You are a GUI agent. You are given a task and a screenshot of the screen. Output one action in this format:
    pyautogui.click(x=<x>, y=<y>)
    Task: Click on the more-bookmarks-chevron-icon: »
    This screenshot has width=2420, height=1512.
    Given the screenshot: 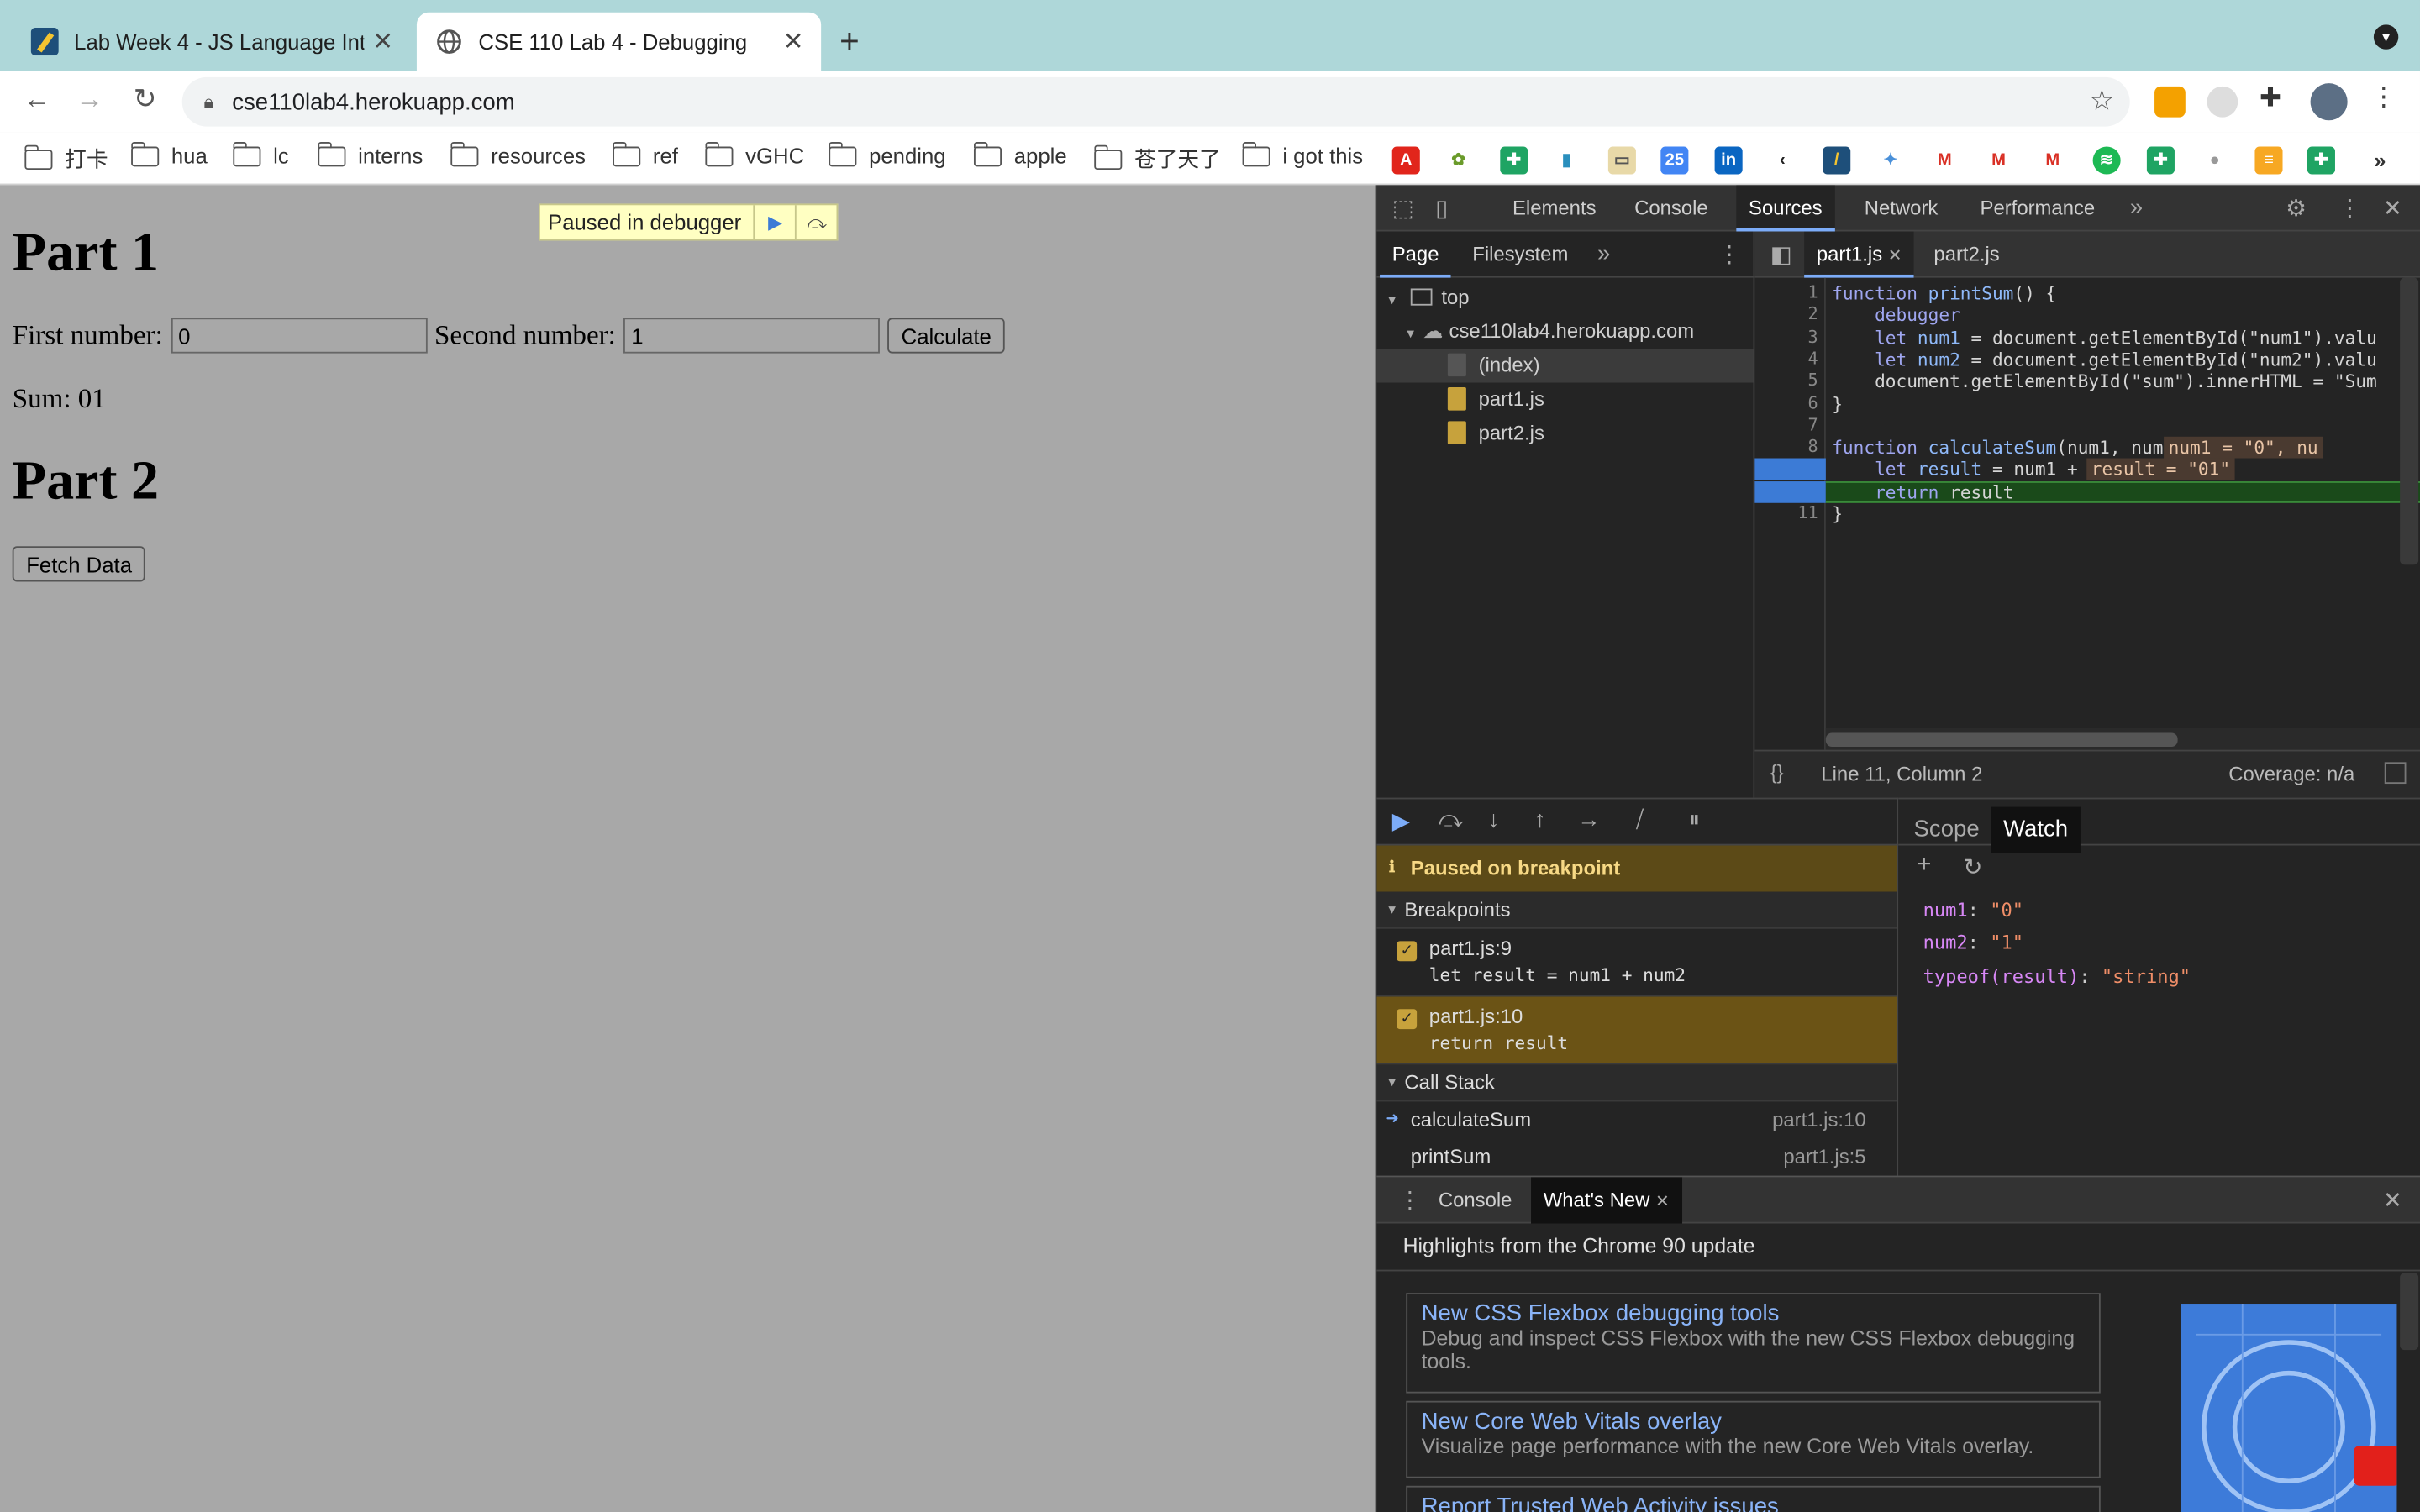 What is the action you would take?
    pyautogui.click(x=2380, y=160)
    